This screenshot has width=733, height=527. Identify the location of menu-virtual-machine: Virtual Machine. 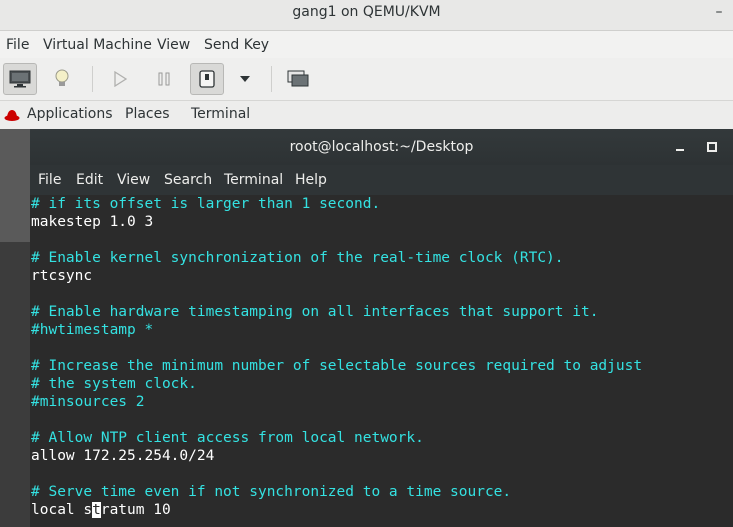
(97, 45).